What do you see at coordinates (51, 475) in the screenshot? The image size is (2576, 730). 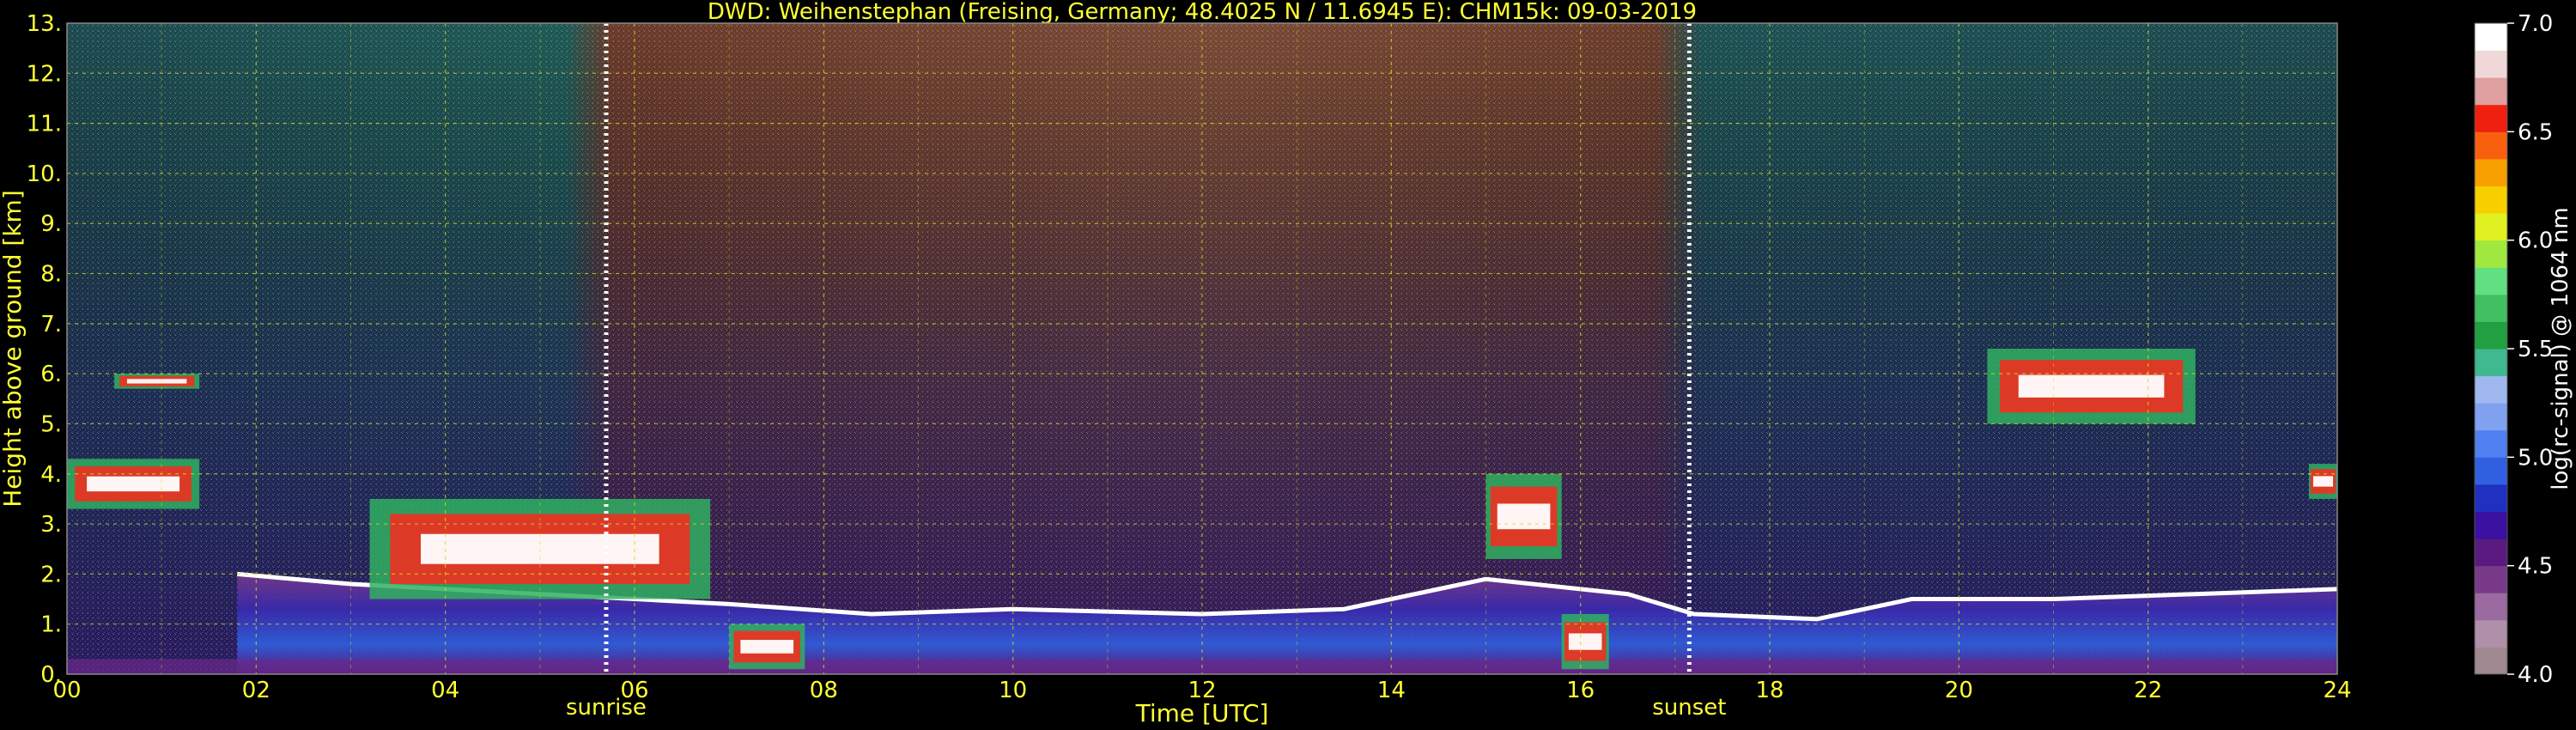 I see `y-tick-label: 4.` at bounding box center [51, 475].